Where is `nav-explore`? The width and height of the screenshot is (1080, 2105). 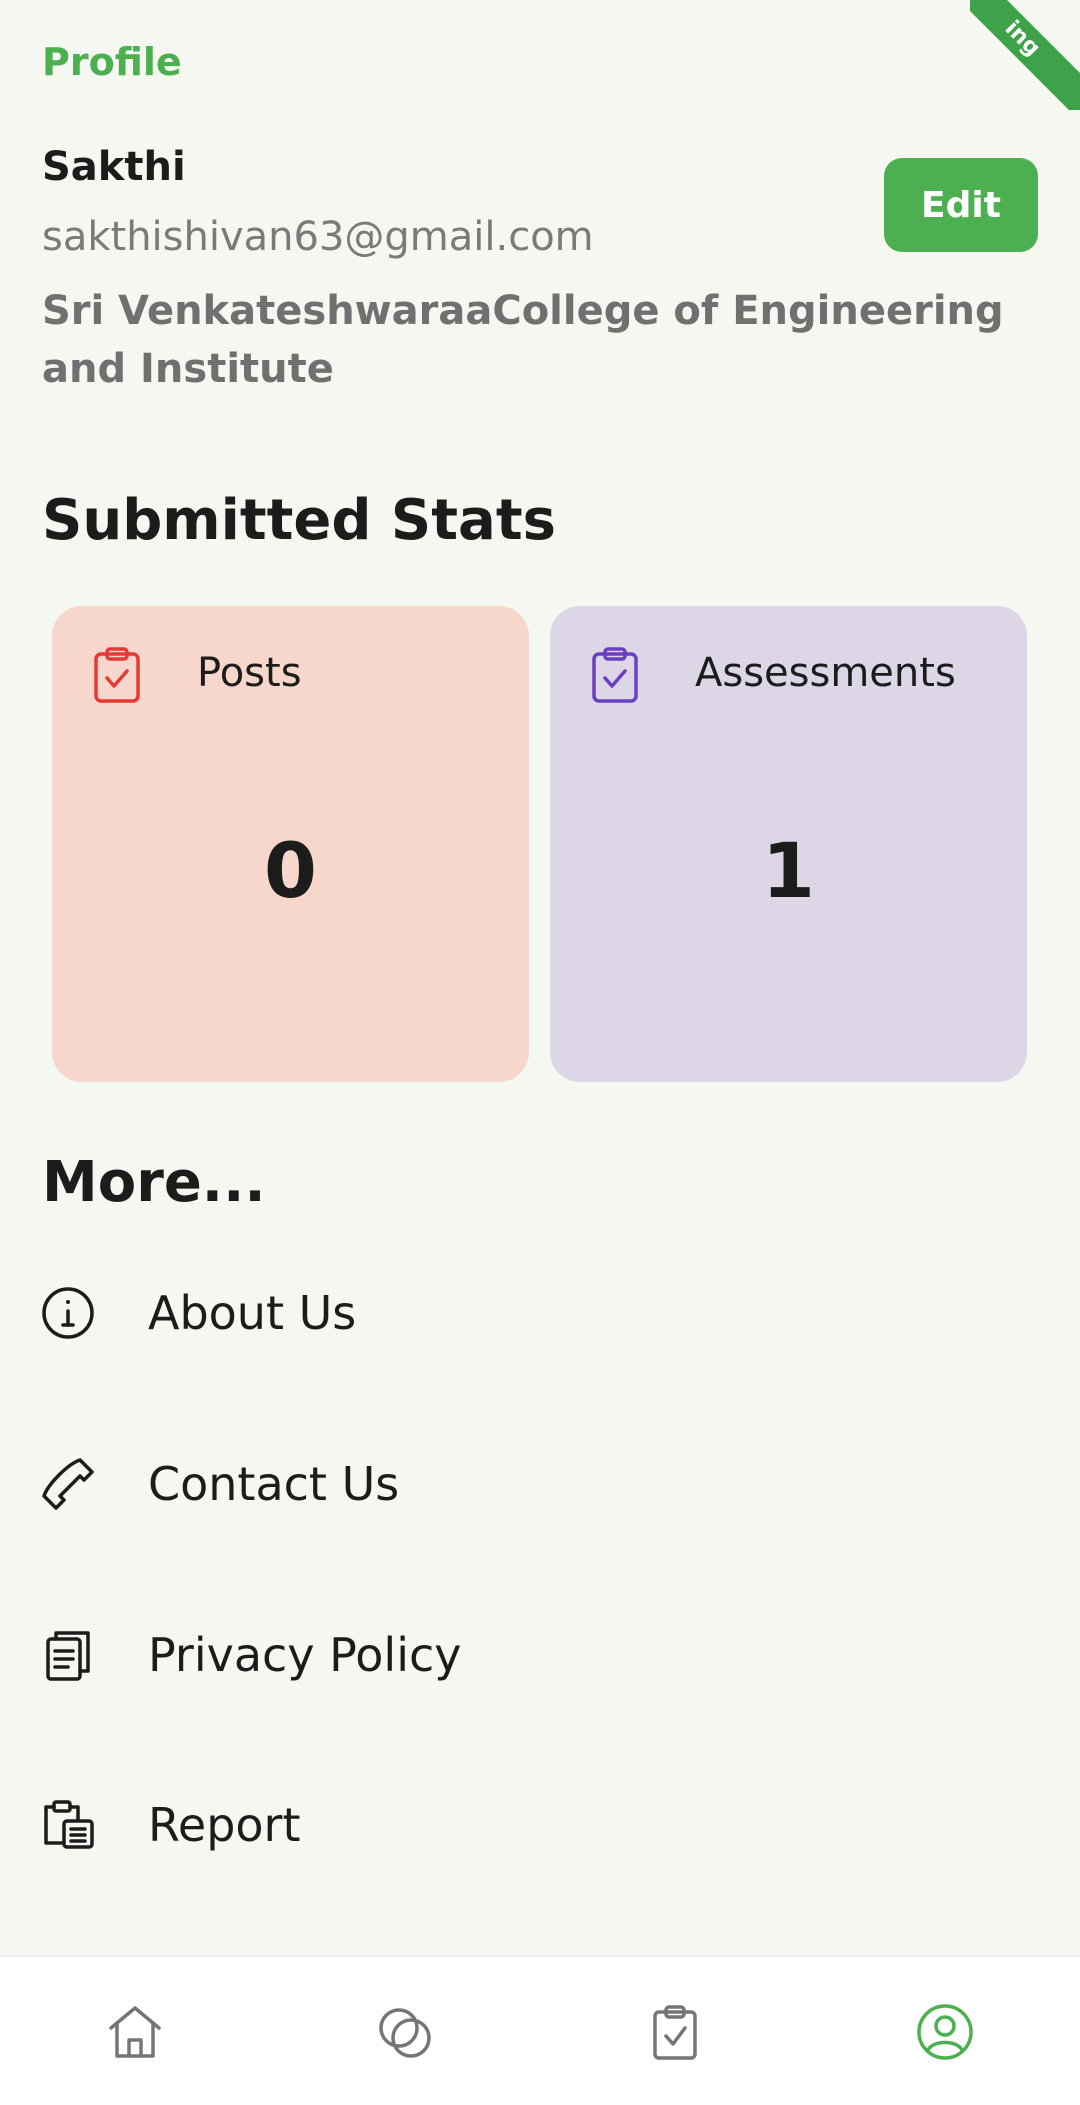 nav-explore is located at coordinates (405, 2031).